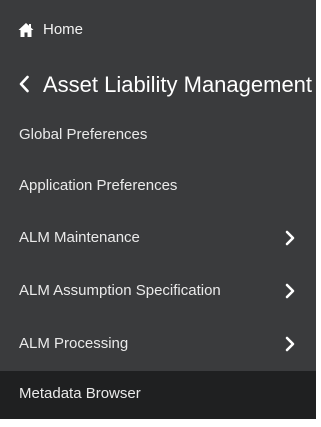 The height and width of the screenshot is (427, 321). What do you see at coordinates (79, 237) in the screenshot?
I see `menu-item-label: ALM Maintenance` at bounding box center [79, 237].